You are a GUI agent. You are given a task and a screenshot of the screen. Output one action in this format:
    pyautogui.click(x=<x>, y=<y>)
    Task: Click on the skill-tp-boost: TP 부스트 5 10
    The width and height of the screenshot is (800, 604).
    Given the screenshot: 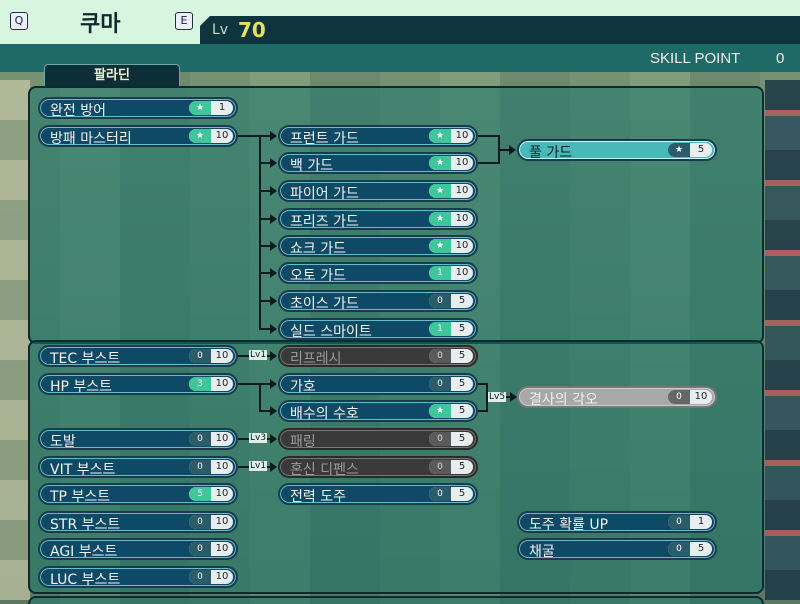 What is the action you would take?
    pyautogui.click(x=138, y=494)
    